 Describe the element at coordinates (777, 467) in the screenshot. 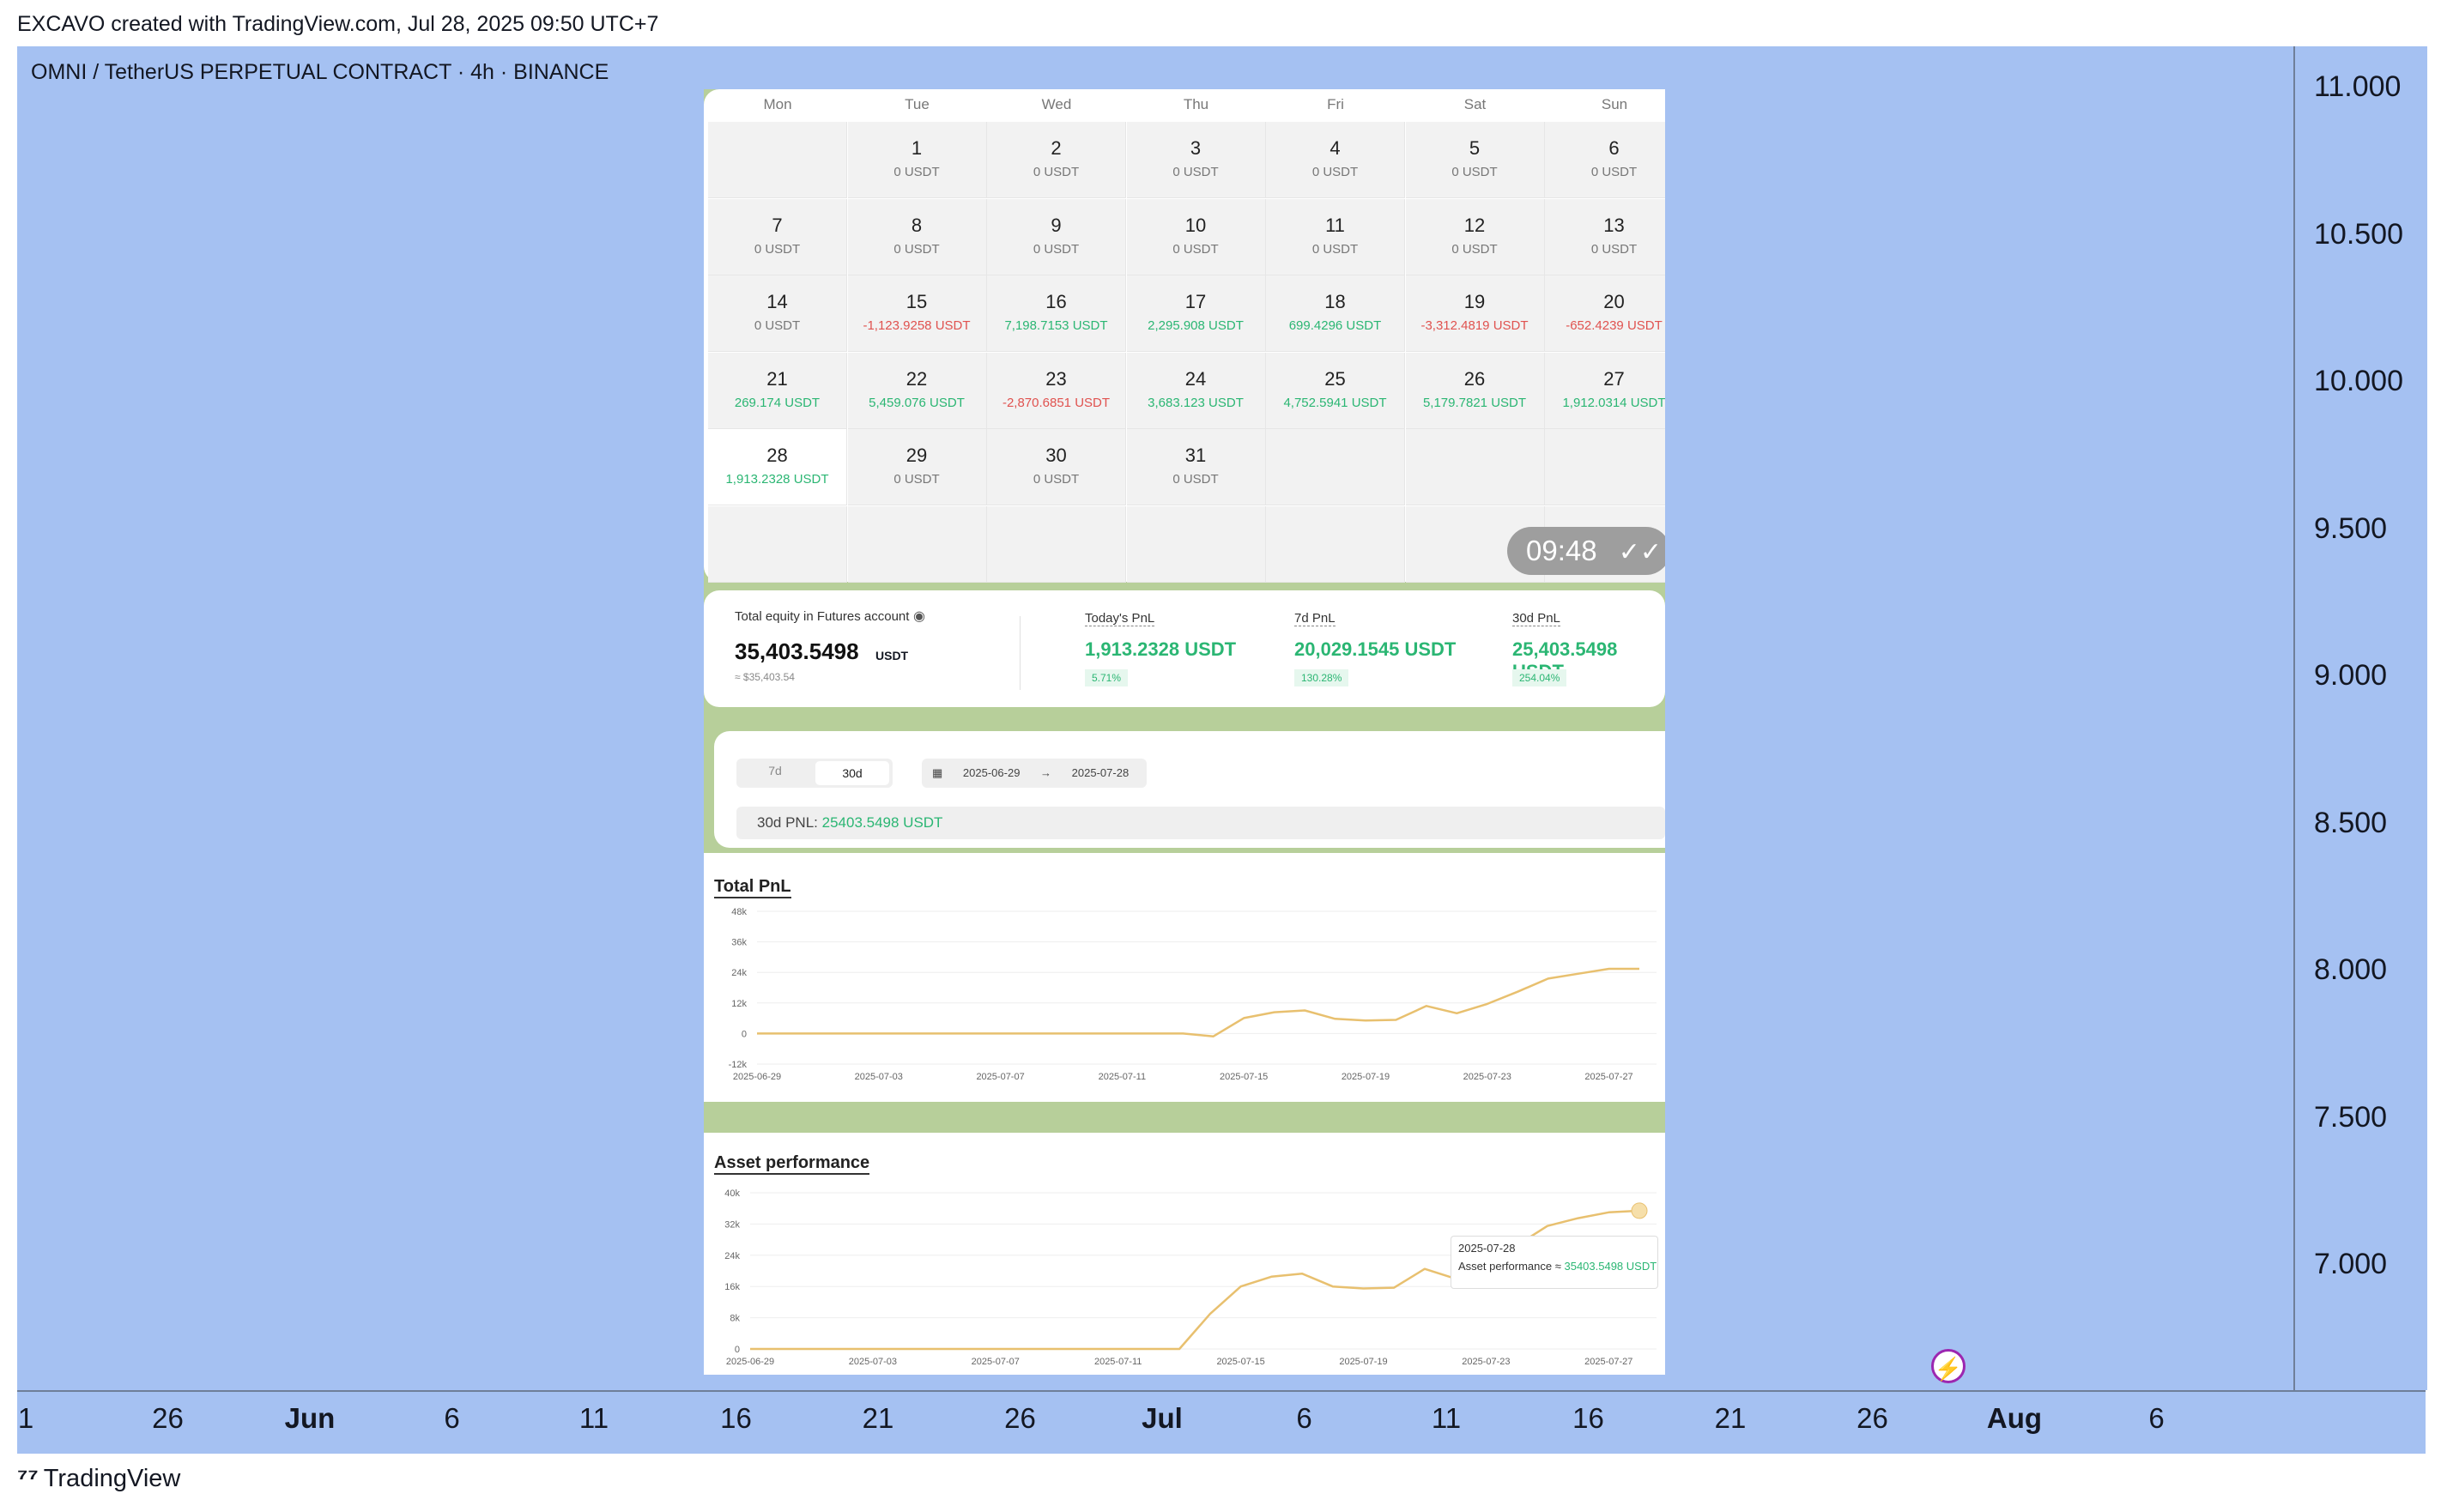

I see `calendar-day: 28 1,913.2328 USDT` at that location.